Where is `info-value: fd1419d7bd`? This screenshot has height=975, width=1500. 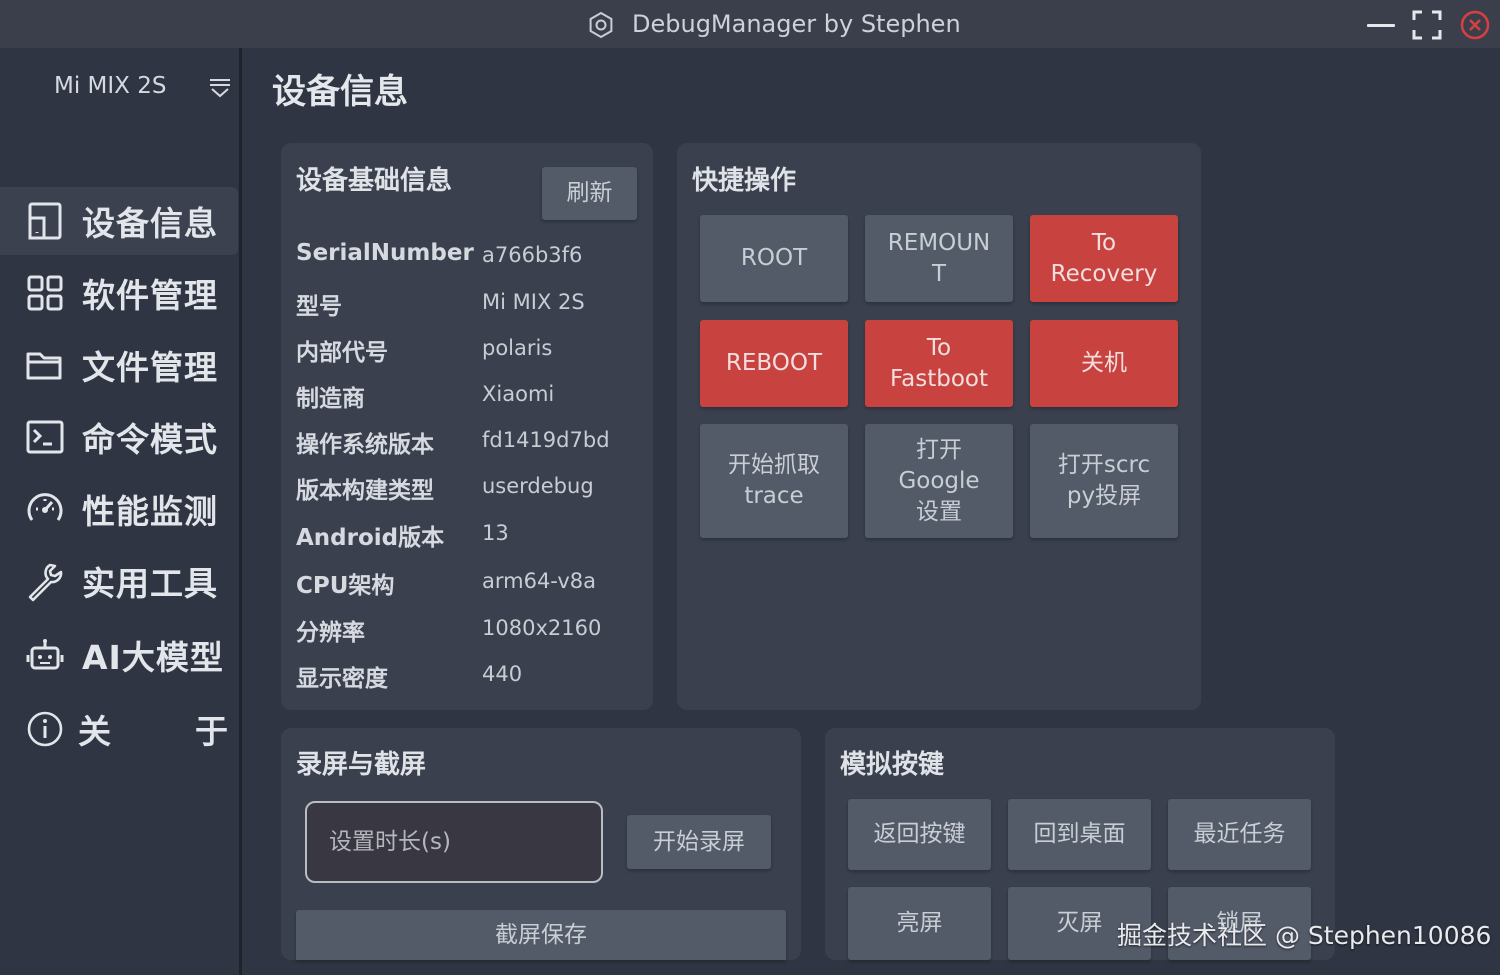 info-value: fd1419d7bd is located at coordinates (546, 440).